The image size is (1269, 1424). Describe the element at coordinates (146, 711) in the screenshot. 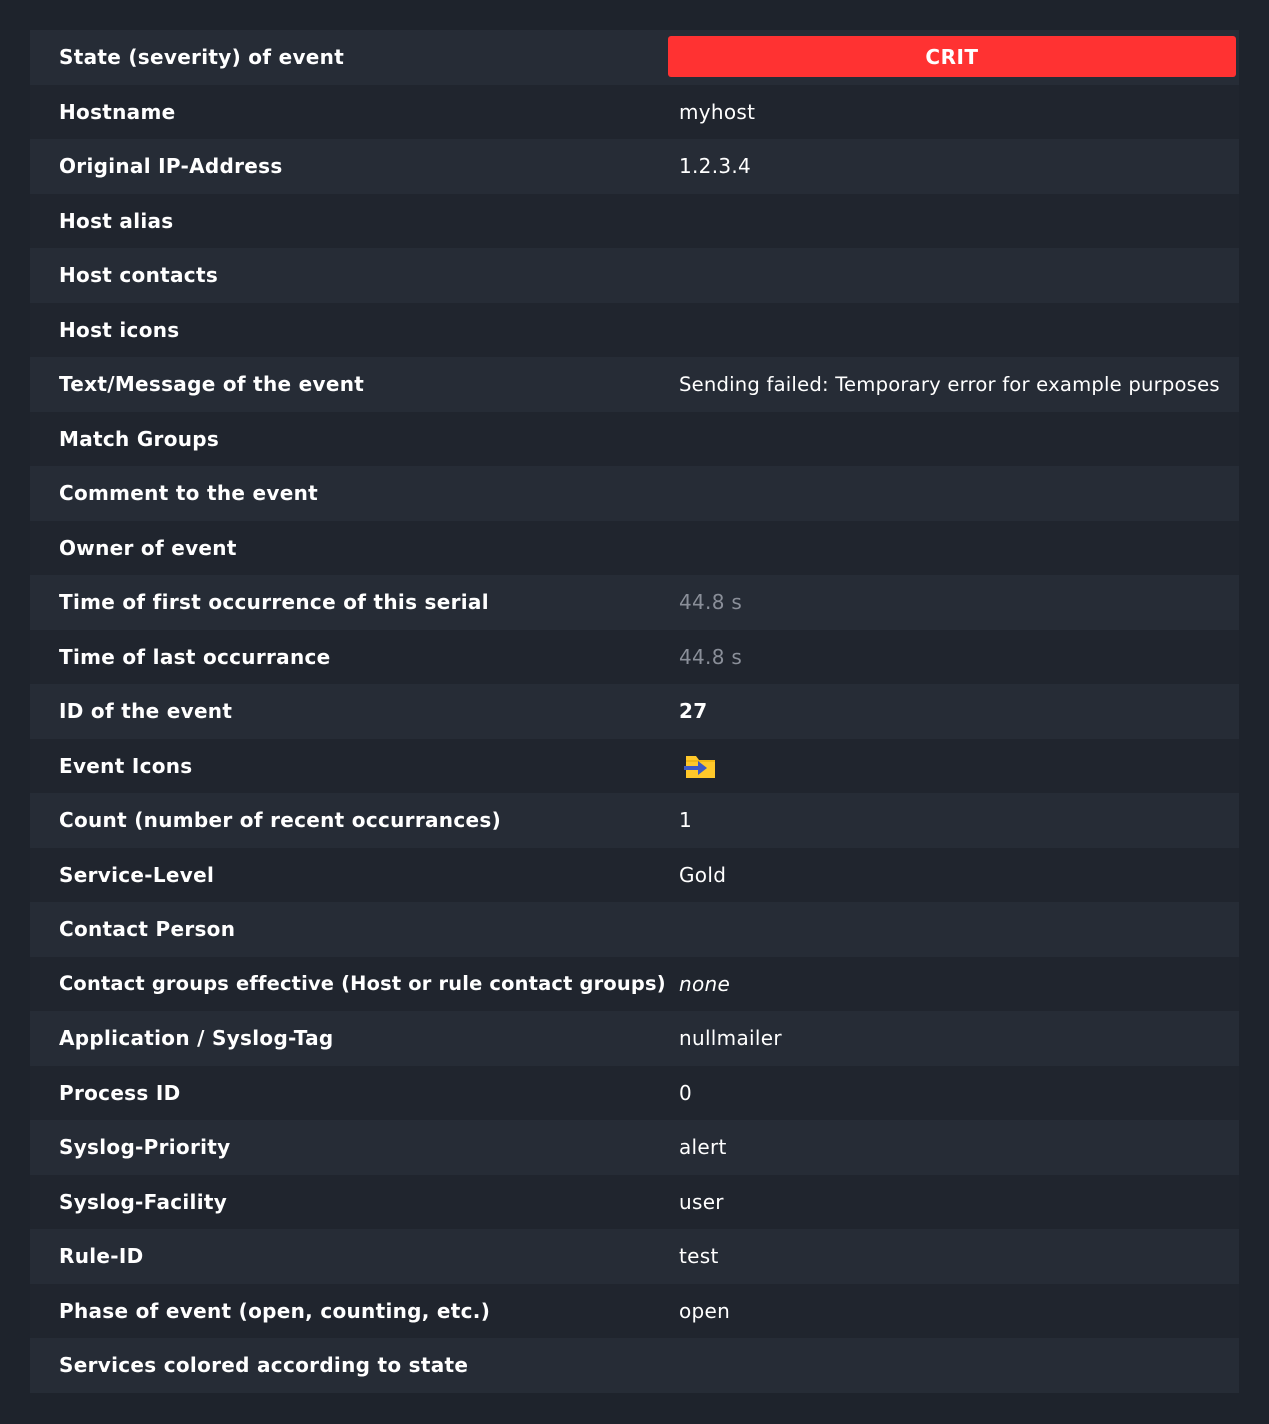

I see `row-label: ID of the event` at that location.